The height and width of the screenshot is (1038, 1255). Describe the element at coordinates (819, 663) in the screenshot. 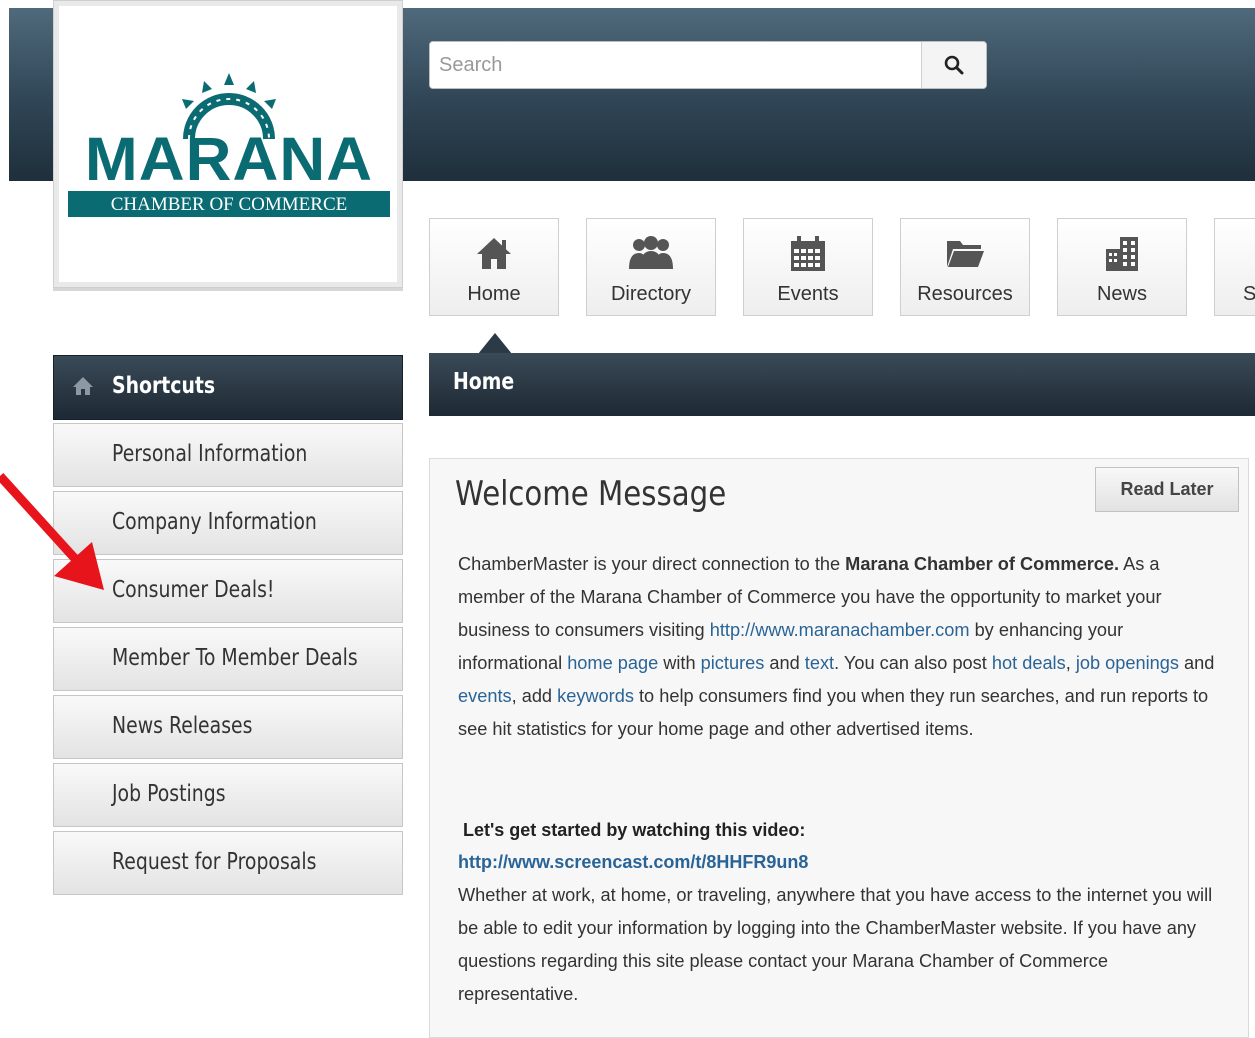

I see `text-link: text` at that location.